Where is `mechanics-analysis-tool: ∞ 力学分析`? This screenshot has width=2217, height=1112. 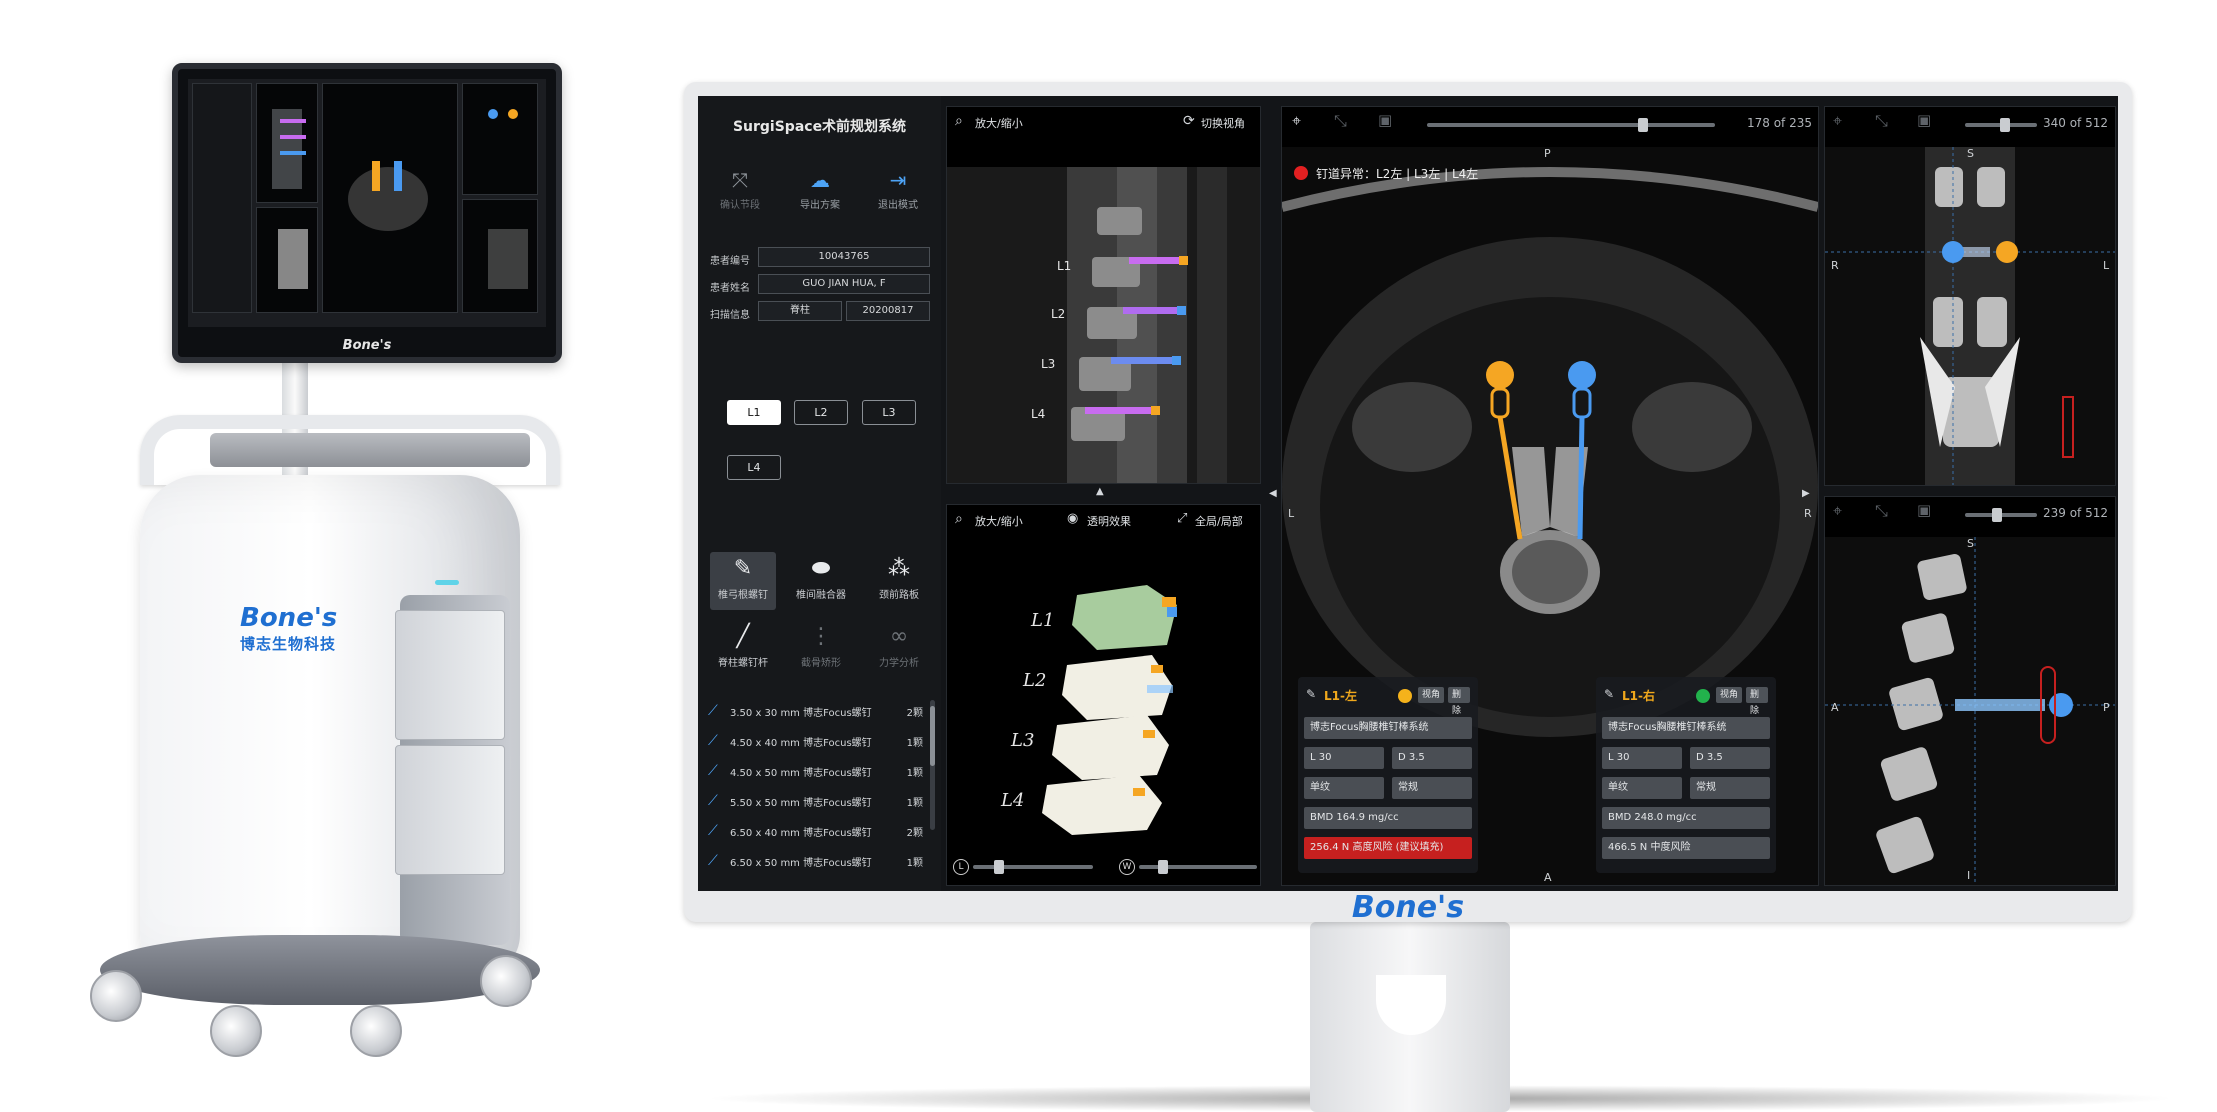 mechanics-analysis-tool: ∞ 力学分析 is located at coordinates (899, 644).